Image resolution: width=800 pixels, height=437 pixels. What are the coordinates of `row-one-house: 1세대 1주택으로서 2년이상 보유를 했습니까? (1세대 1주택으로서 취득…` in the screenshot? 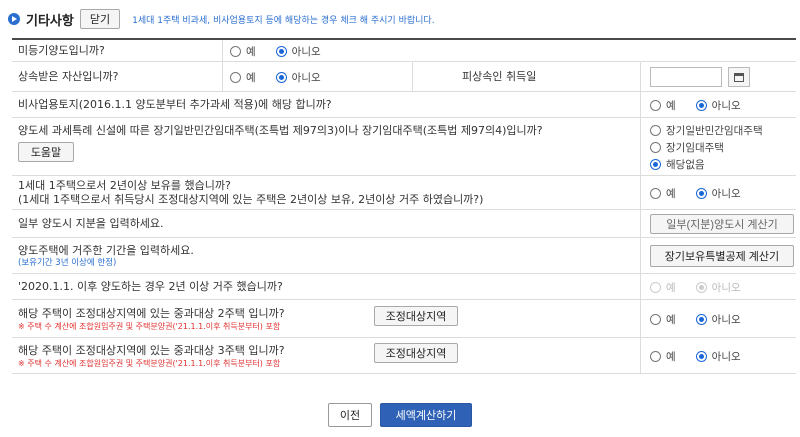 It's located at (404, 193).